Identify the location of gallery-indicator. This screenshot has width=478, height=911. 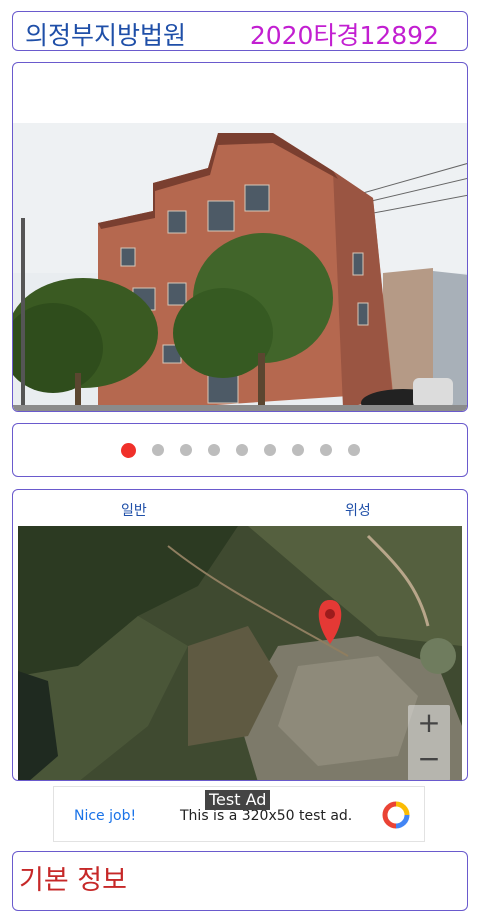
(240, 450).